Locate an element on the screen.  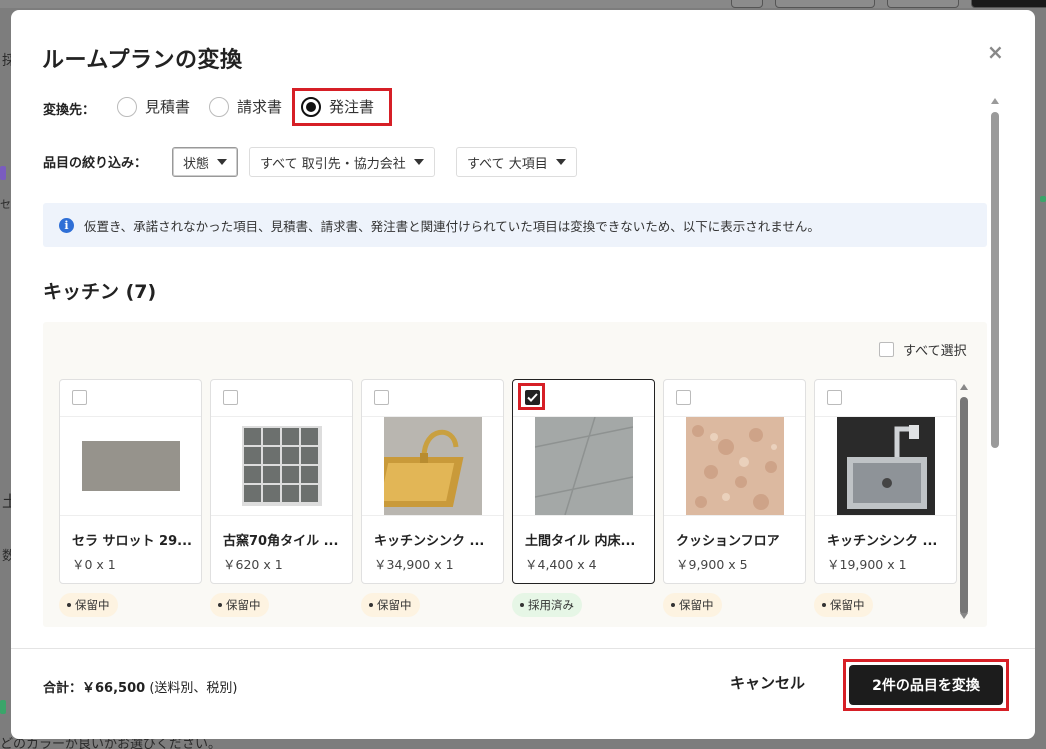
dropdown-label: すべて 大項目 is located at coordinates (507, 164).